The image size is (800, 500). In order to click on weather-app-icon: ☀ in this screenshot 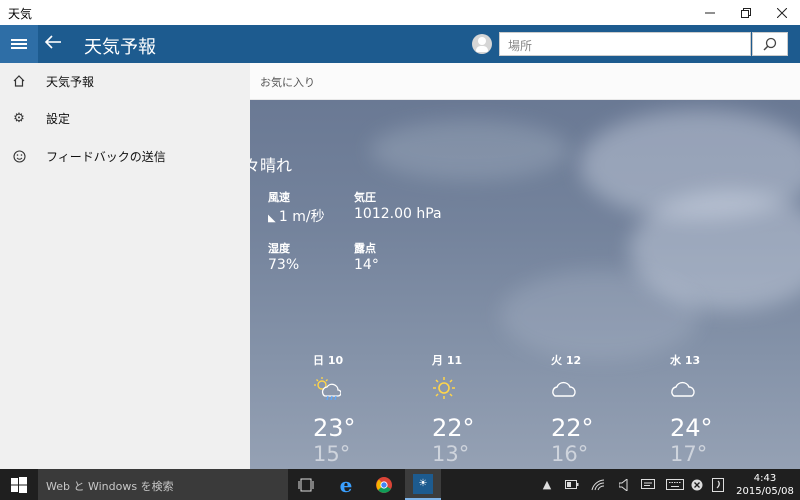, I will do `click(423, 483)`.